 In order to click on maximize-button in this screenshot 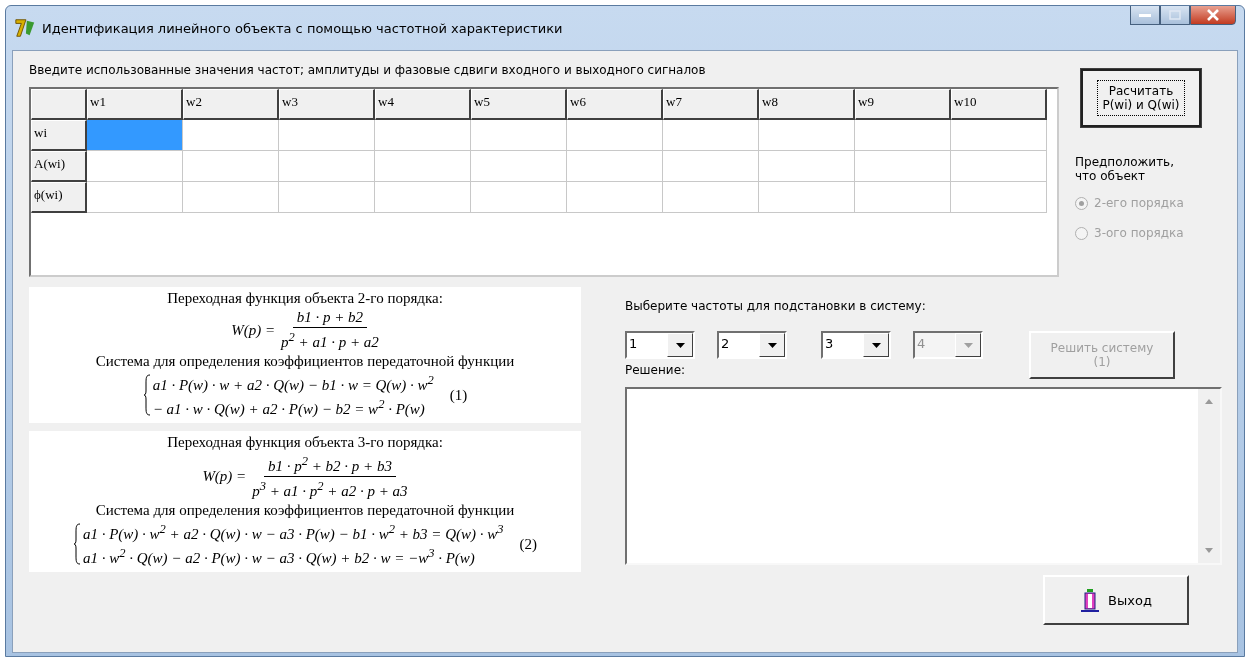, I will do `click(1175, 15)`.